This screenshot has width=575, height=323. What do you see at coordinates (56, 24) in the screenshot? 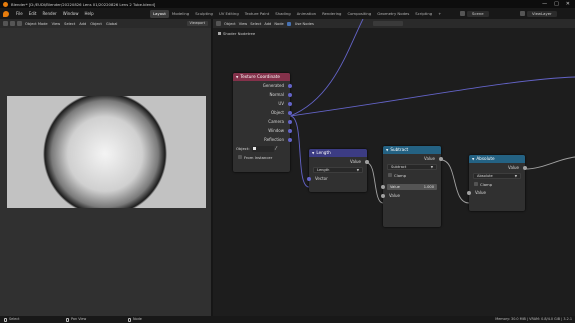
I see `menu-view: View` at bounding box center [56, 24].